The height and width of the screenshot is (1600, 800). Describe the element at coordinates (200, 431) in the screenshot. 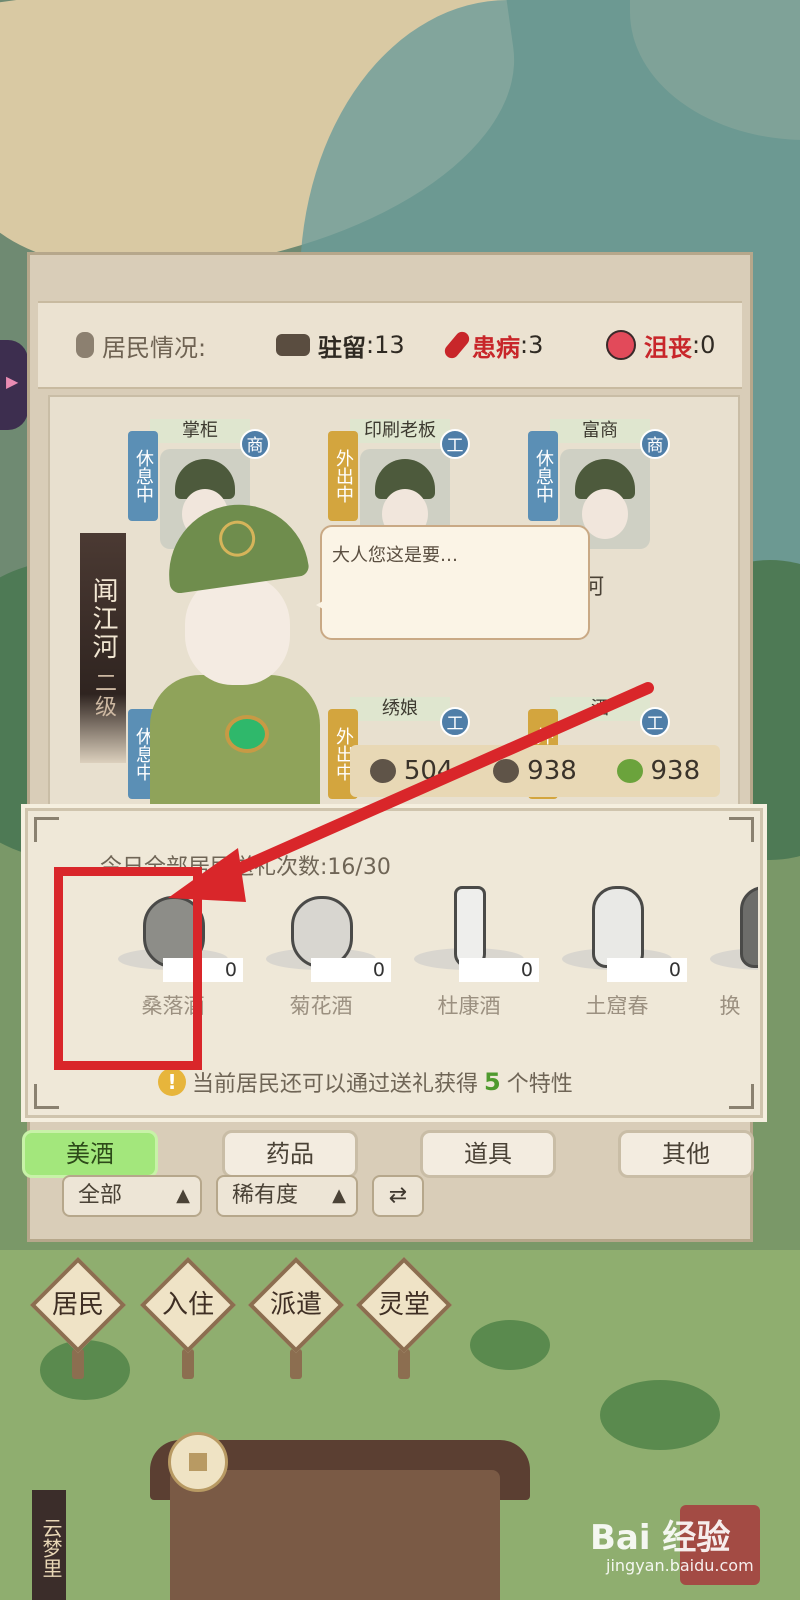

I see `resident-role: 掌柜` at that location.